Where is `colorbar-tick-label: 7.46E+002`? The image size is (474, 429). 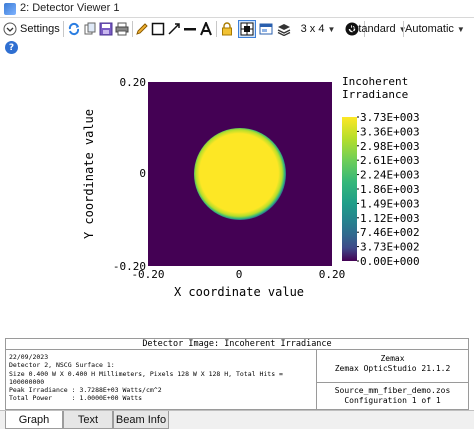 colorbar-tick-label: 7.46E+002 is located at coordinates (390, 232).